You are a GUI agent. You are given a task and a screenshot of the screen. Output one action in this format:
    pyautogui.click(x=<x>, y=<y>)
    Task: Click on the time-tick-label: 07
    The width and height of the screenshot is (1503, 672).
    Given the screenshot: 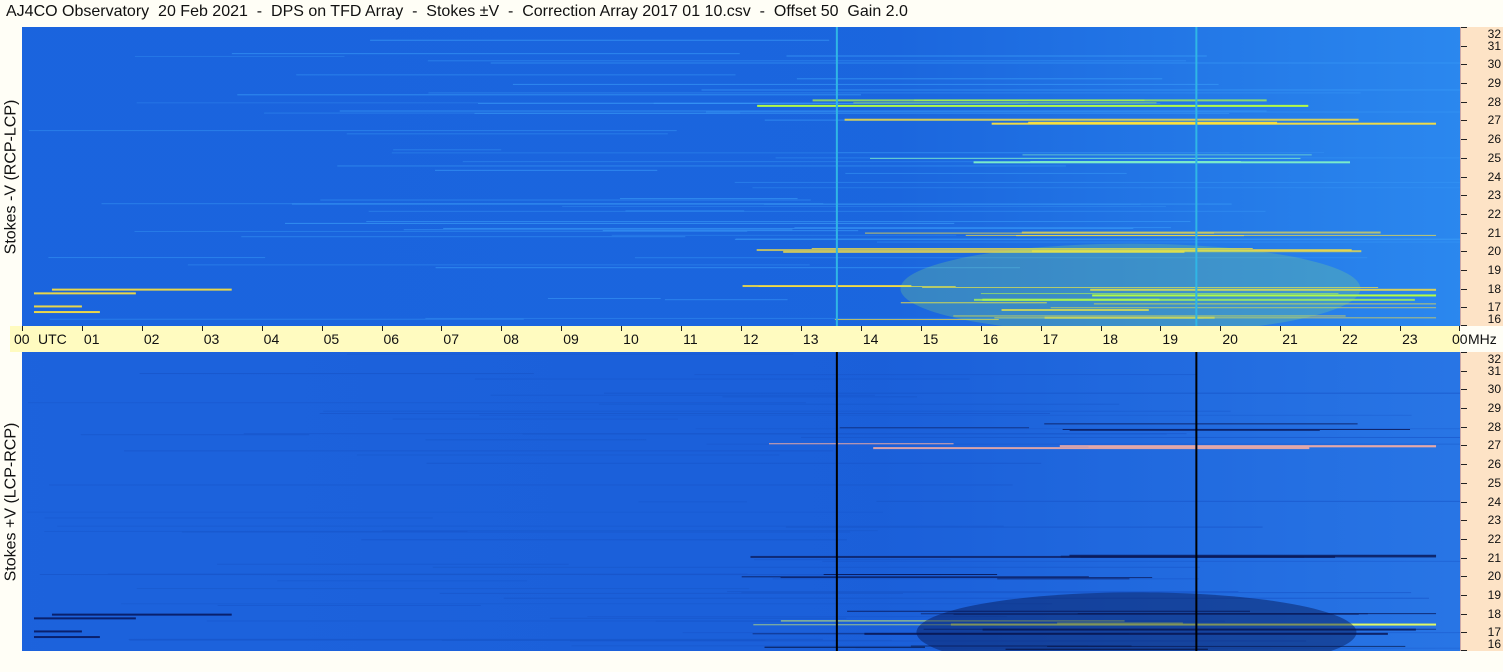 What is the action you would take?
    pyautogui.click(x=451, y=339)
    